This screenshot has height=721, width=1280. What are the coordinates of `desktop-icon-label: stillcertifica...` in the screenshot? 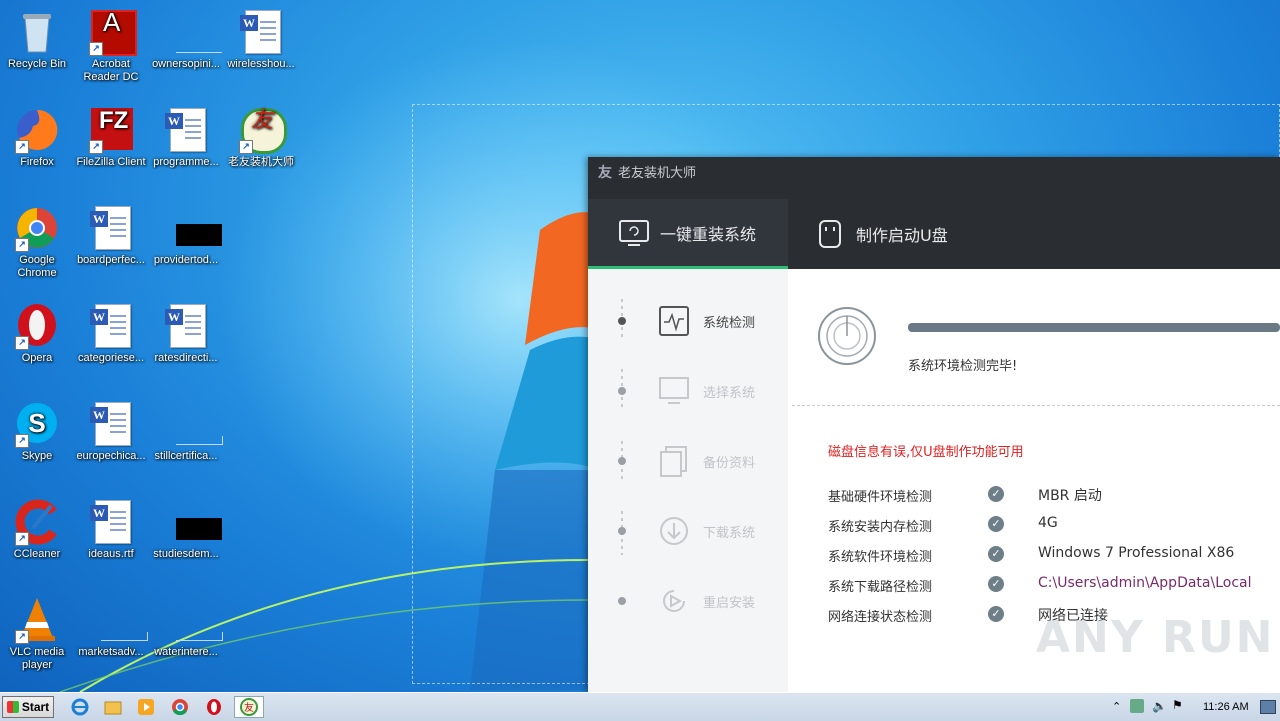 It's located at (186, 456).